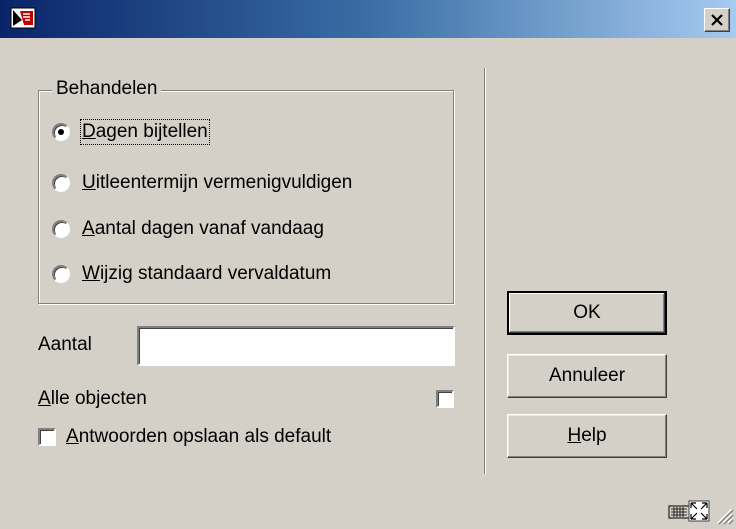 The width and height of the screenshot is (736, 529). What do you see at coordinates (723, 514) in the screenshot?
I see `resize-grip-icon` at bounding box center [723, 514].